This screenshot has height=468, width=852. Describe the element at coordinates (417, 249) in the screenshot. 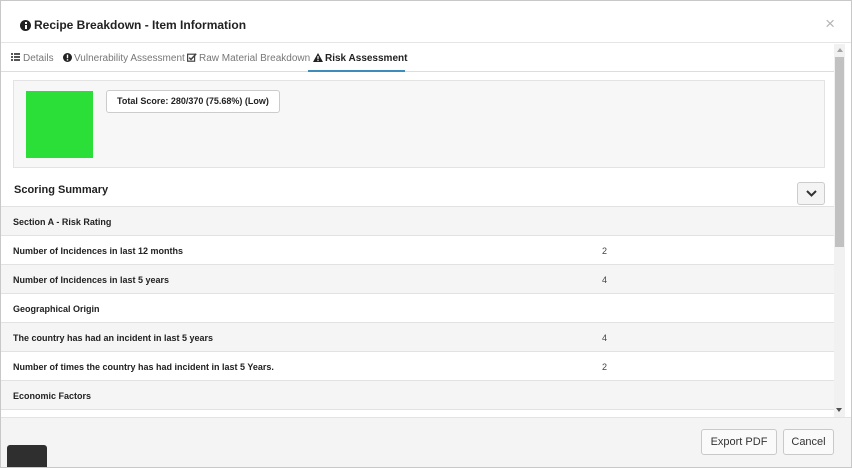

I see `table-row: Number of Incidences in last 12 months 2` at that location.